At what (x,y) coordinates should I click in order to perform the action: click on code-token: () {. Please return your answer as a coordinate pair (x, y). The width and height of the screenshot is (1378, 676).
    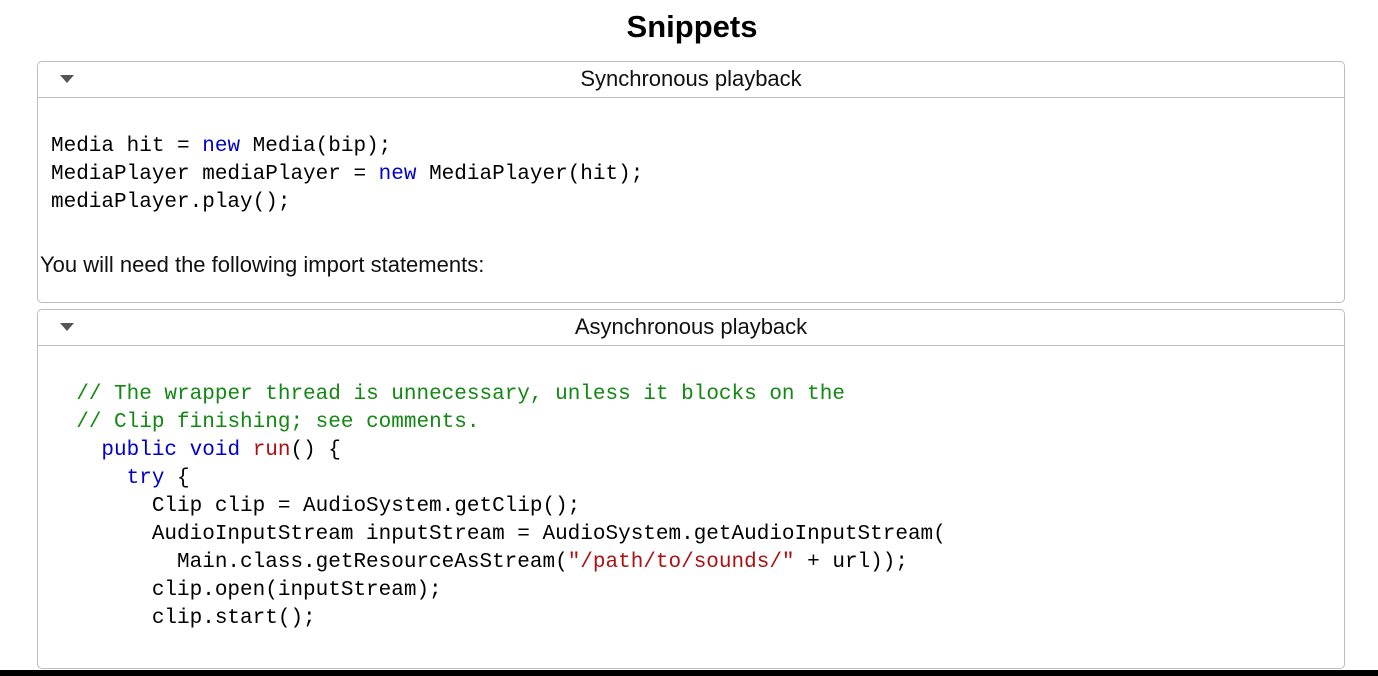
    Looking at the image, I should click on (315, 450).